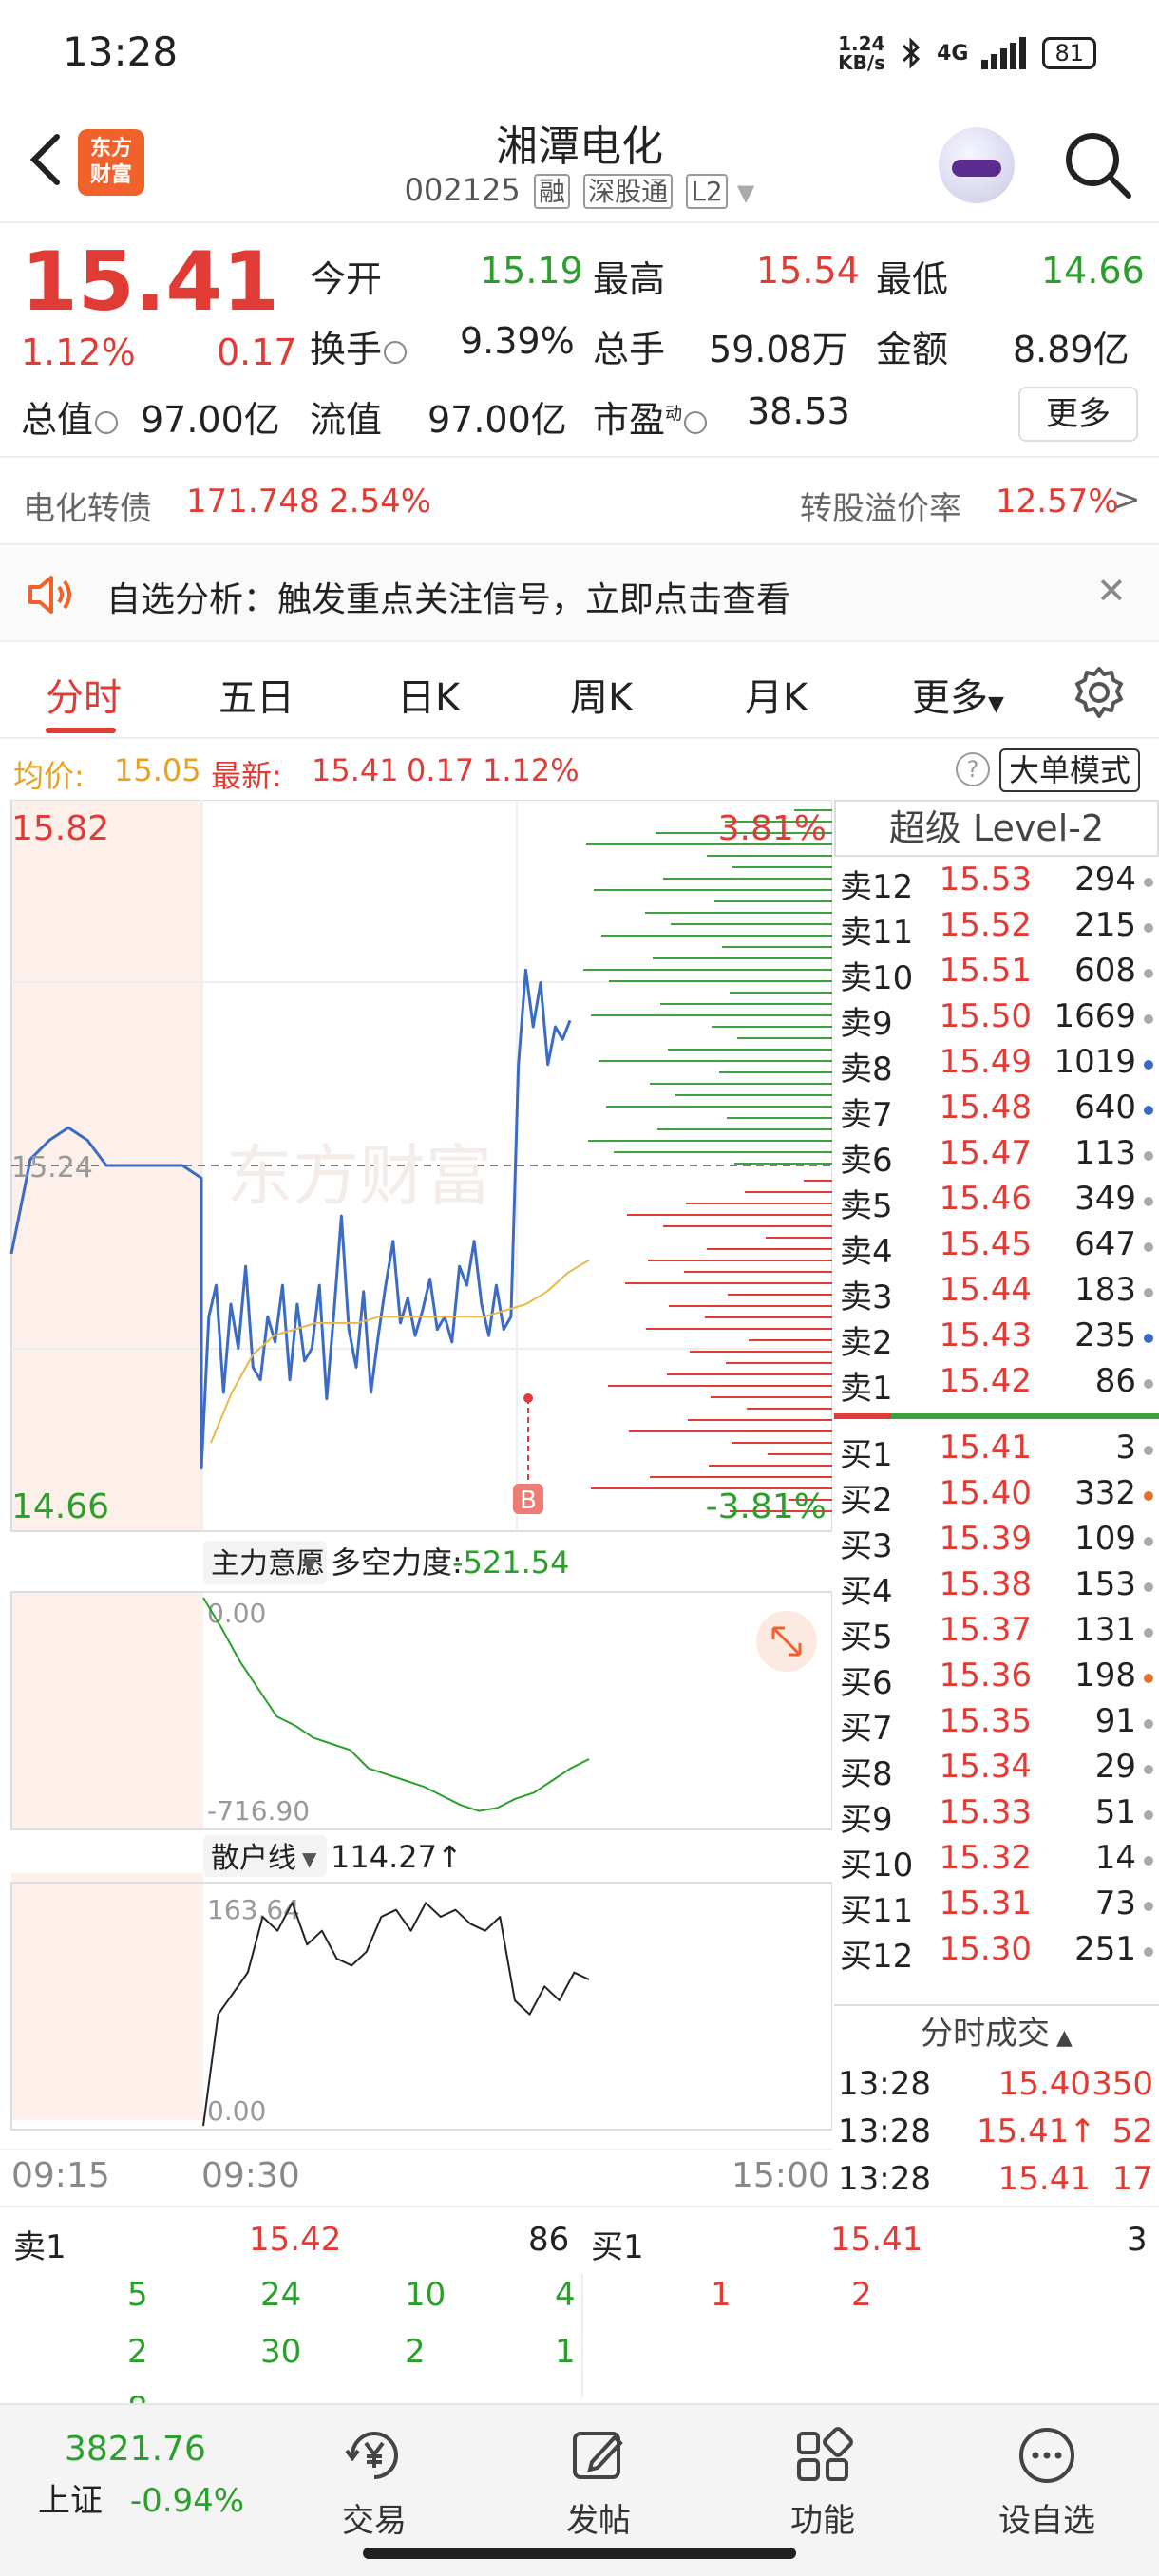 Image resolution: width=1159 pixels, height=2576 pixels. What do you see at coordinates (766, 1506) in the screenshot?
I see `pct-min-label: -3.81%` at bounding box center [766, 1506].